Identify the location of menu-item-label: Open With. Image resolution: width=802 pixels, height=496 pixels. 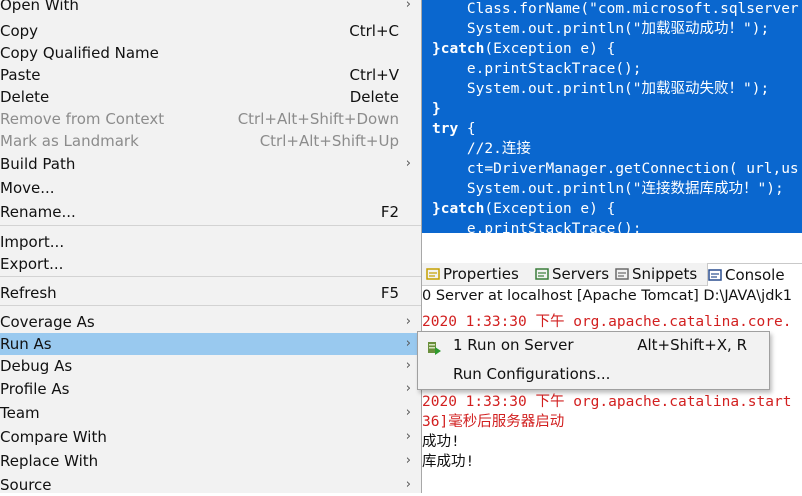
(39, 7).